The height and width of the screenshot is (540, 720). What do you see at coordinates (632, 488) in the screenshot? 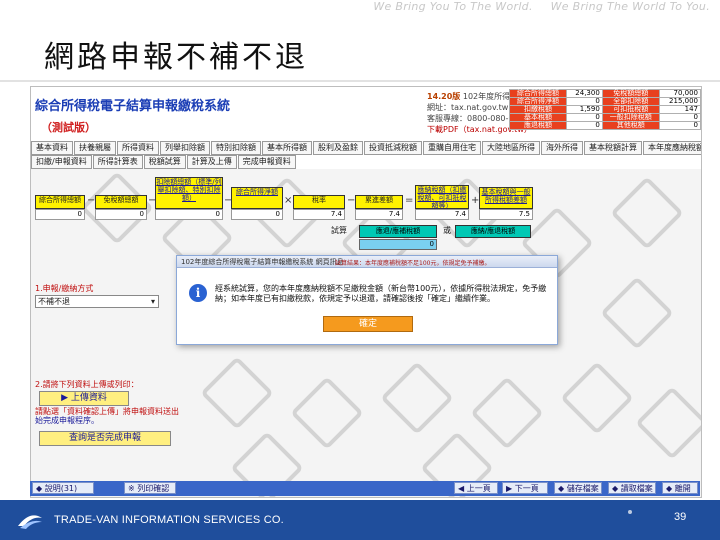
I see `load-file-button: ◆ 讀取檔案` at bounding box center [632, 488].